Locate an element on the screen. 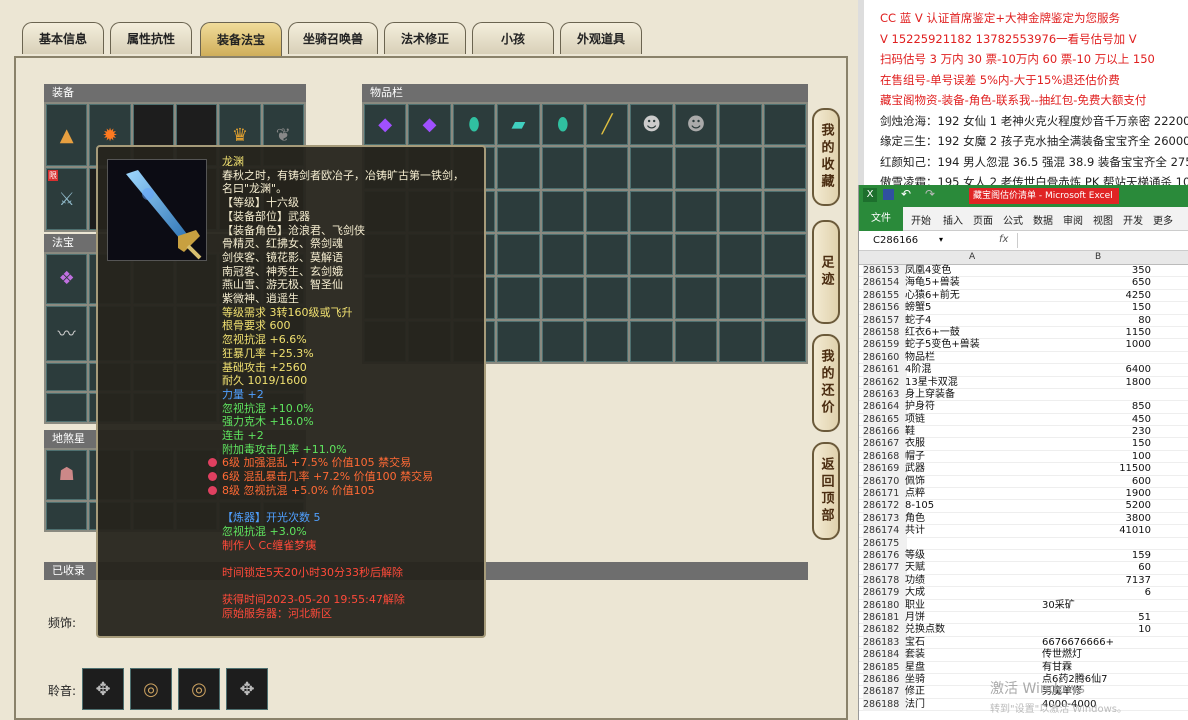 This screenshot has width=1188, height=720. row-number: 286183 is located at coordinates (885, 643).